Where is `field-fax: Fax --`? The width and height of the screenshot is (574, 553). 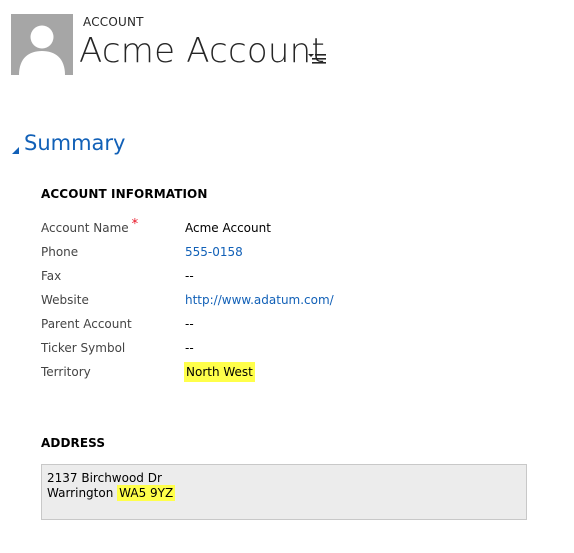
field-fax: Fax -- is located at coordinates (291, 277).